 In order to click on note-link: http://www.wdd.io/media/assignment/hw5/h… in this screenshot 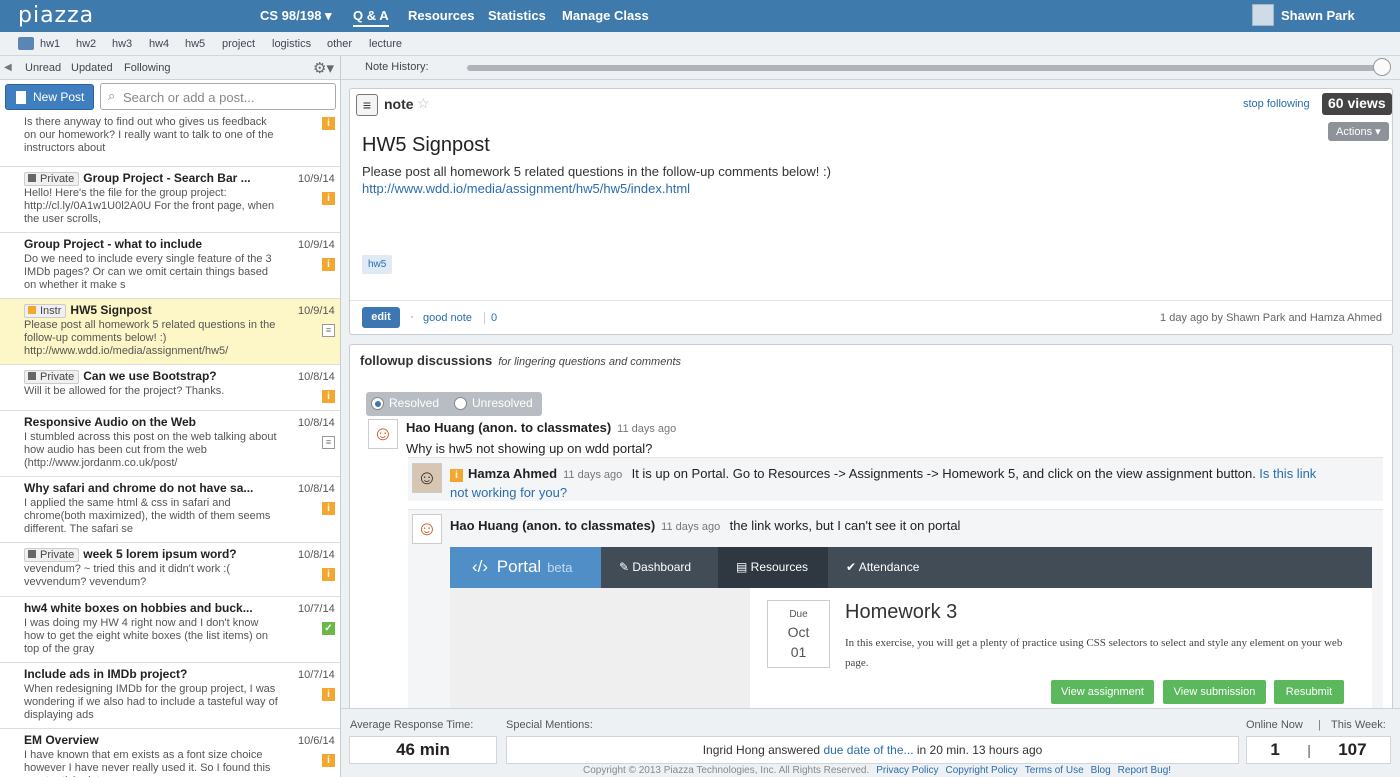, I will do `click(526, 188)`.